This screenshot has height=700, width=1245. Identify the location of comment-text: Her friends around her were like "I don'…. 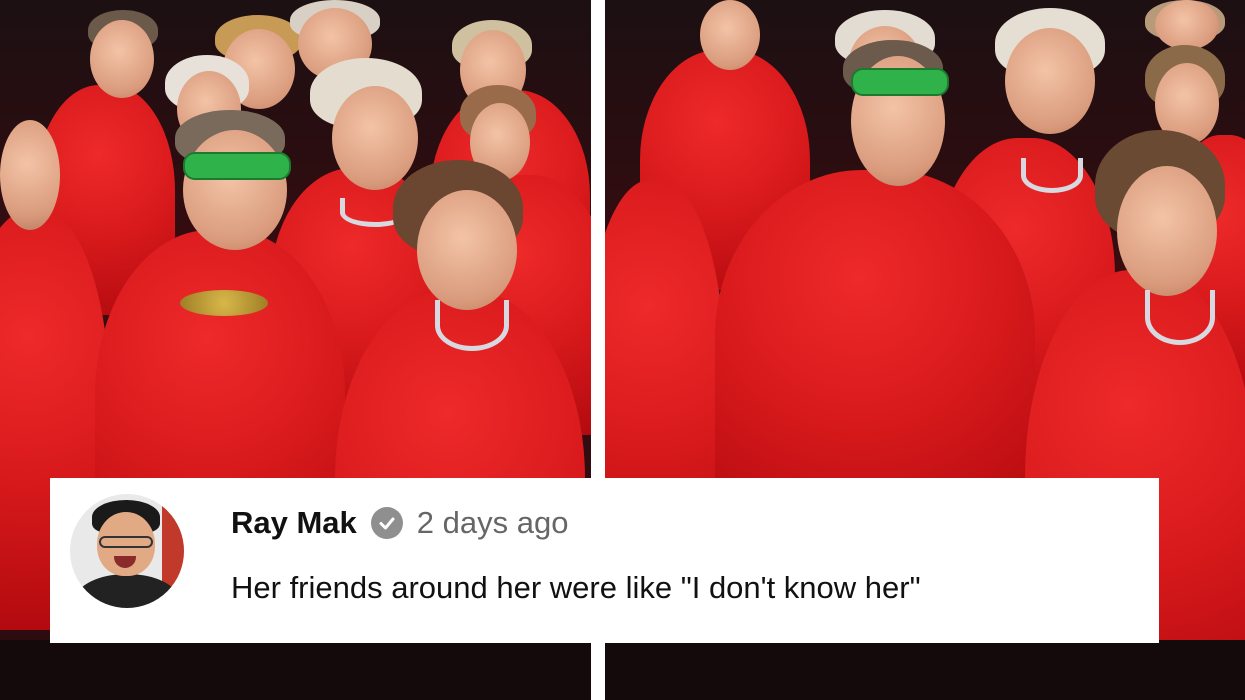
(576, 587).